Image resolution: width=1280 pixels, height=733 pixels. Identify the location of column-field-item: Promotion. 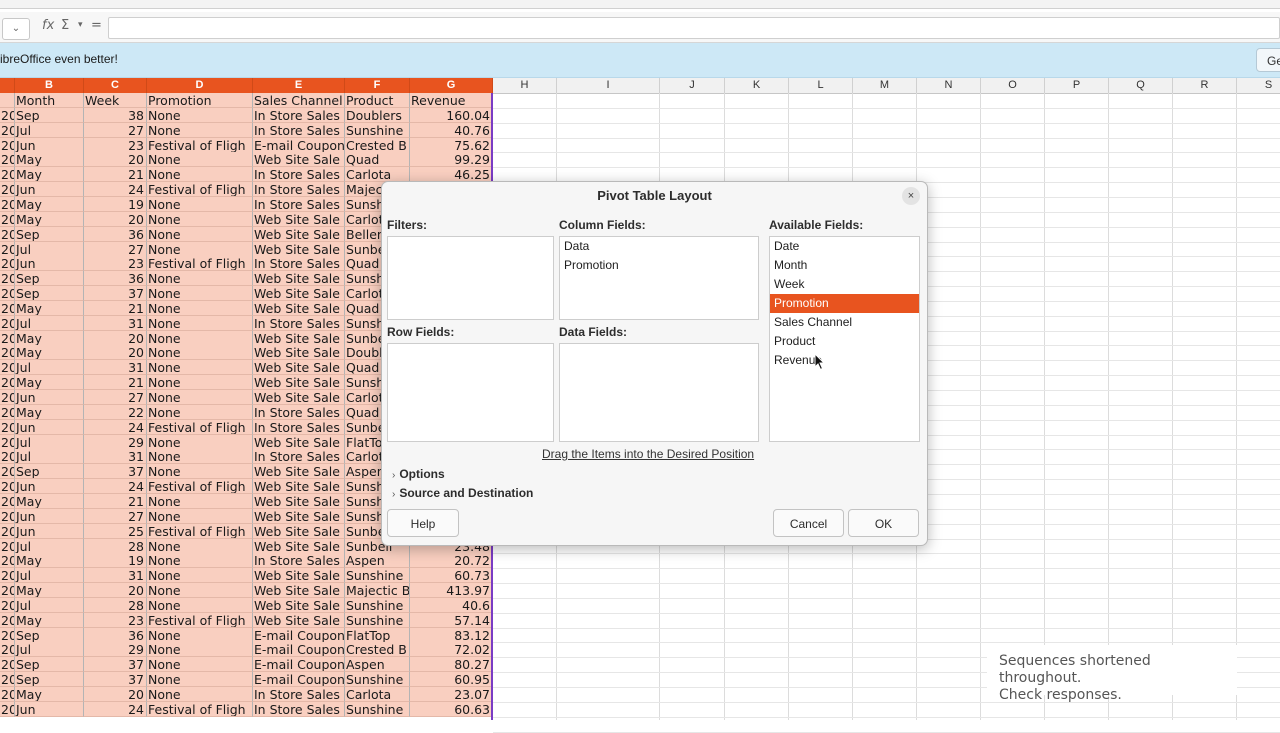
(659, 265).